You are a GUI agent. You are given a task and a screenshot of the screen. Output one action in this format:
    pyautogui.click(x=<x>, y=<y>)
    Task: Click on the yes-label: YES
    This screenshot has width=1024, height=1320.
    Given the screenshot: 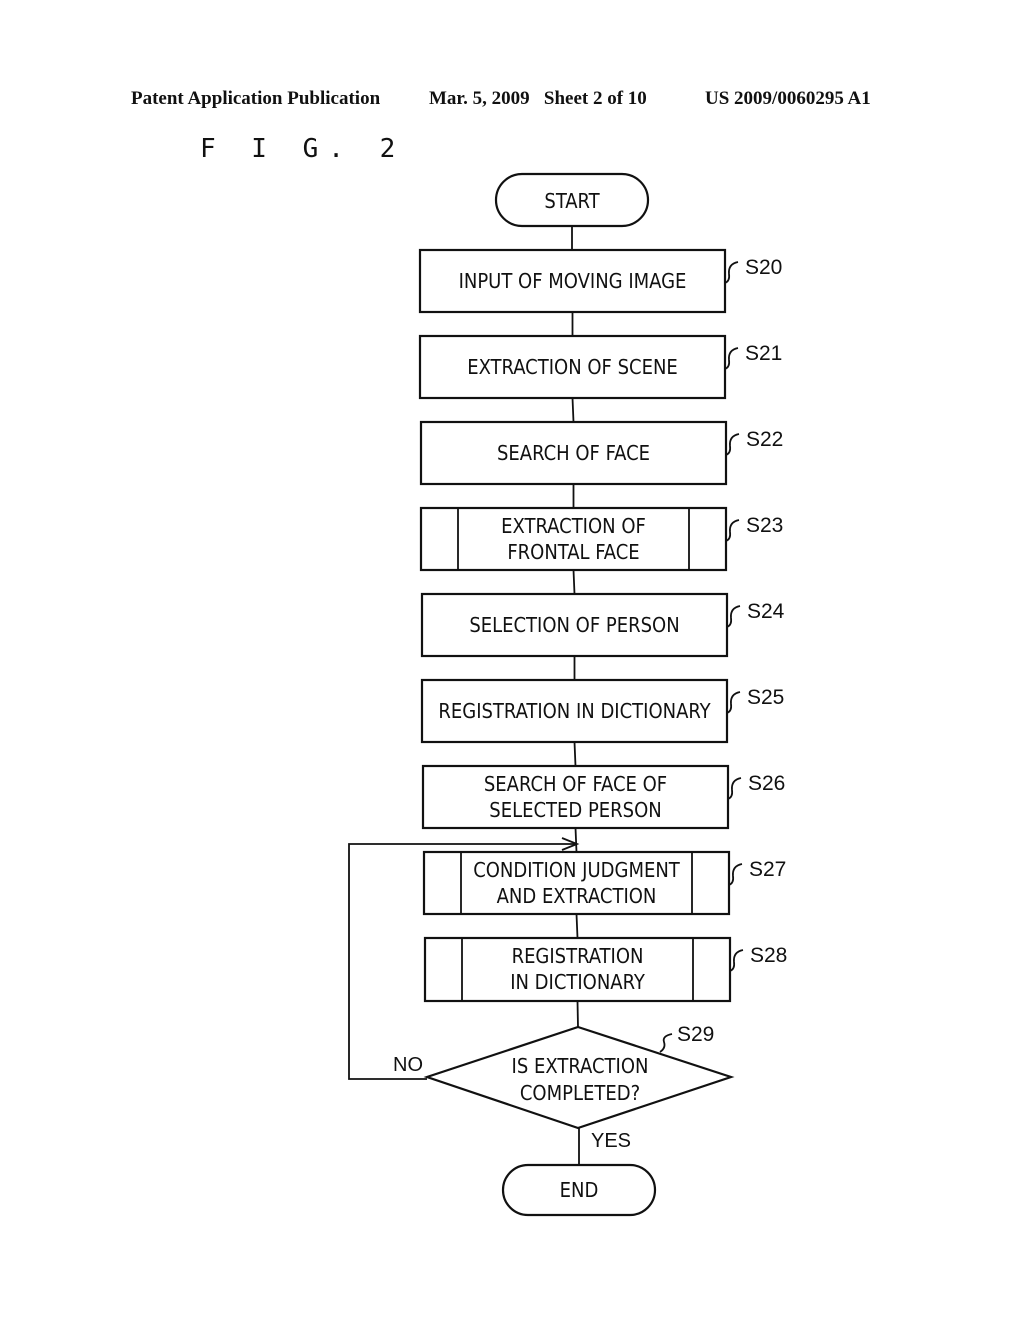 What is the action you would take?
    pyautogui.click(x=611, y=1141)
    